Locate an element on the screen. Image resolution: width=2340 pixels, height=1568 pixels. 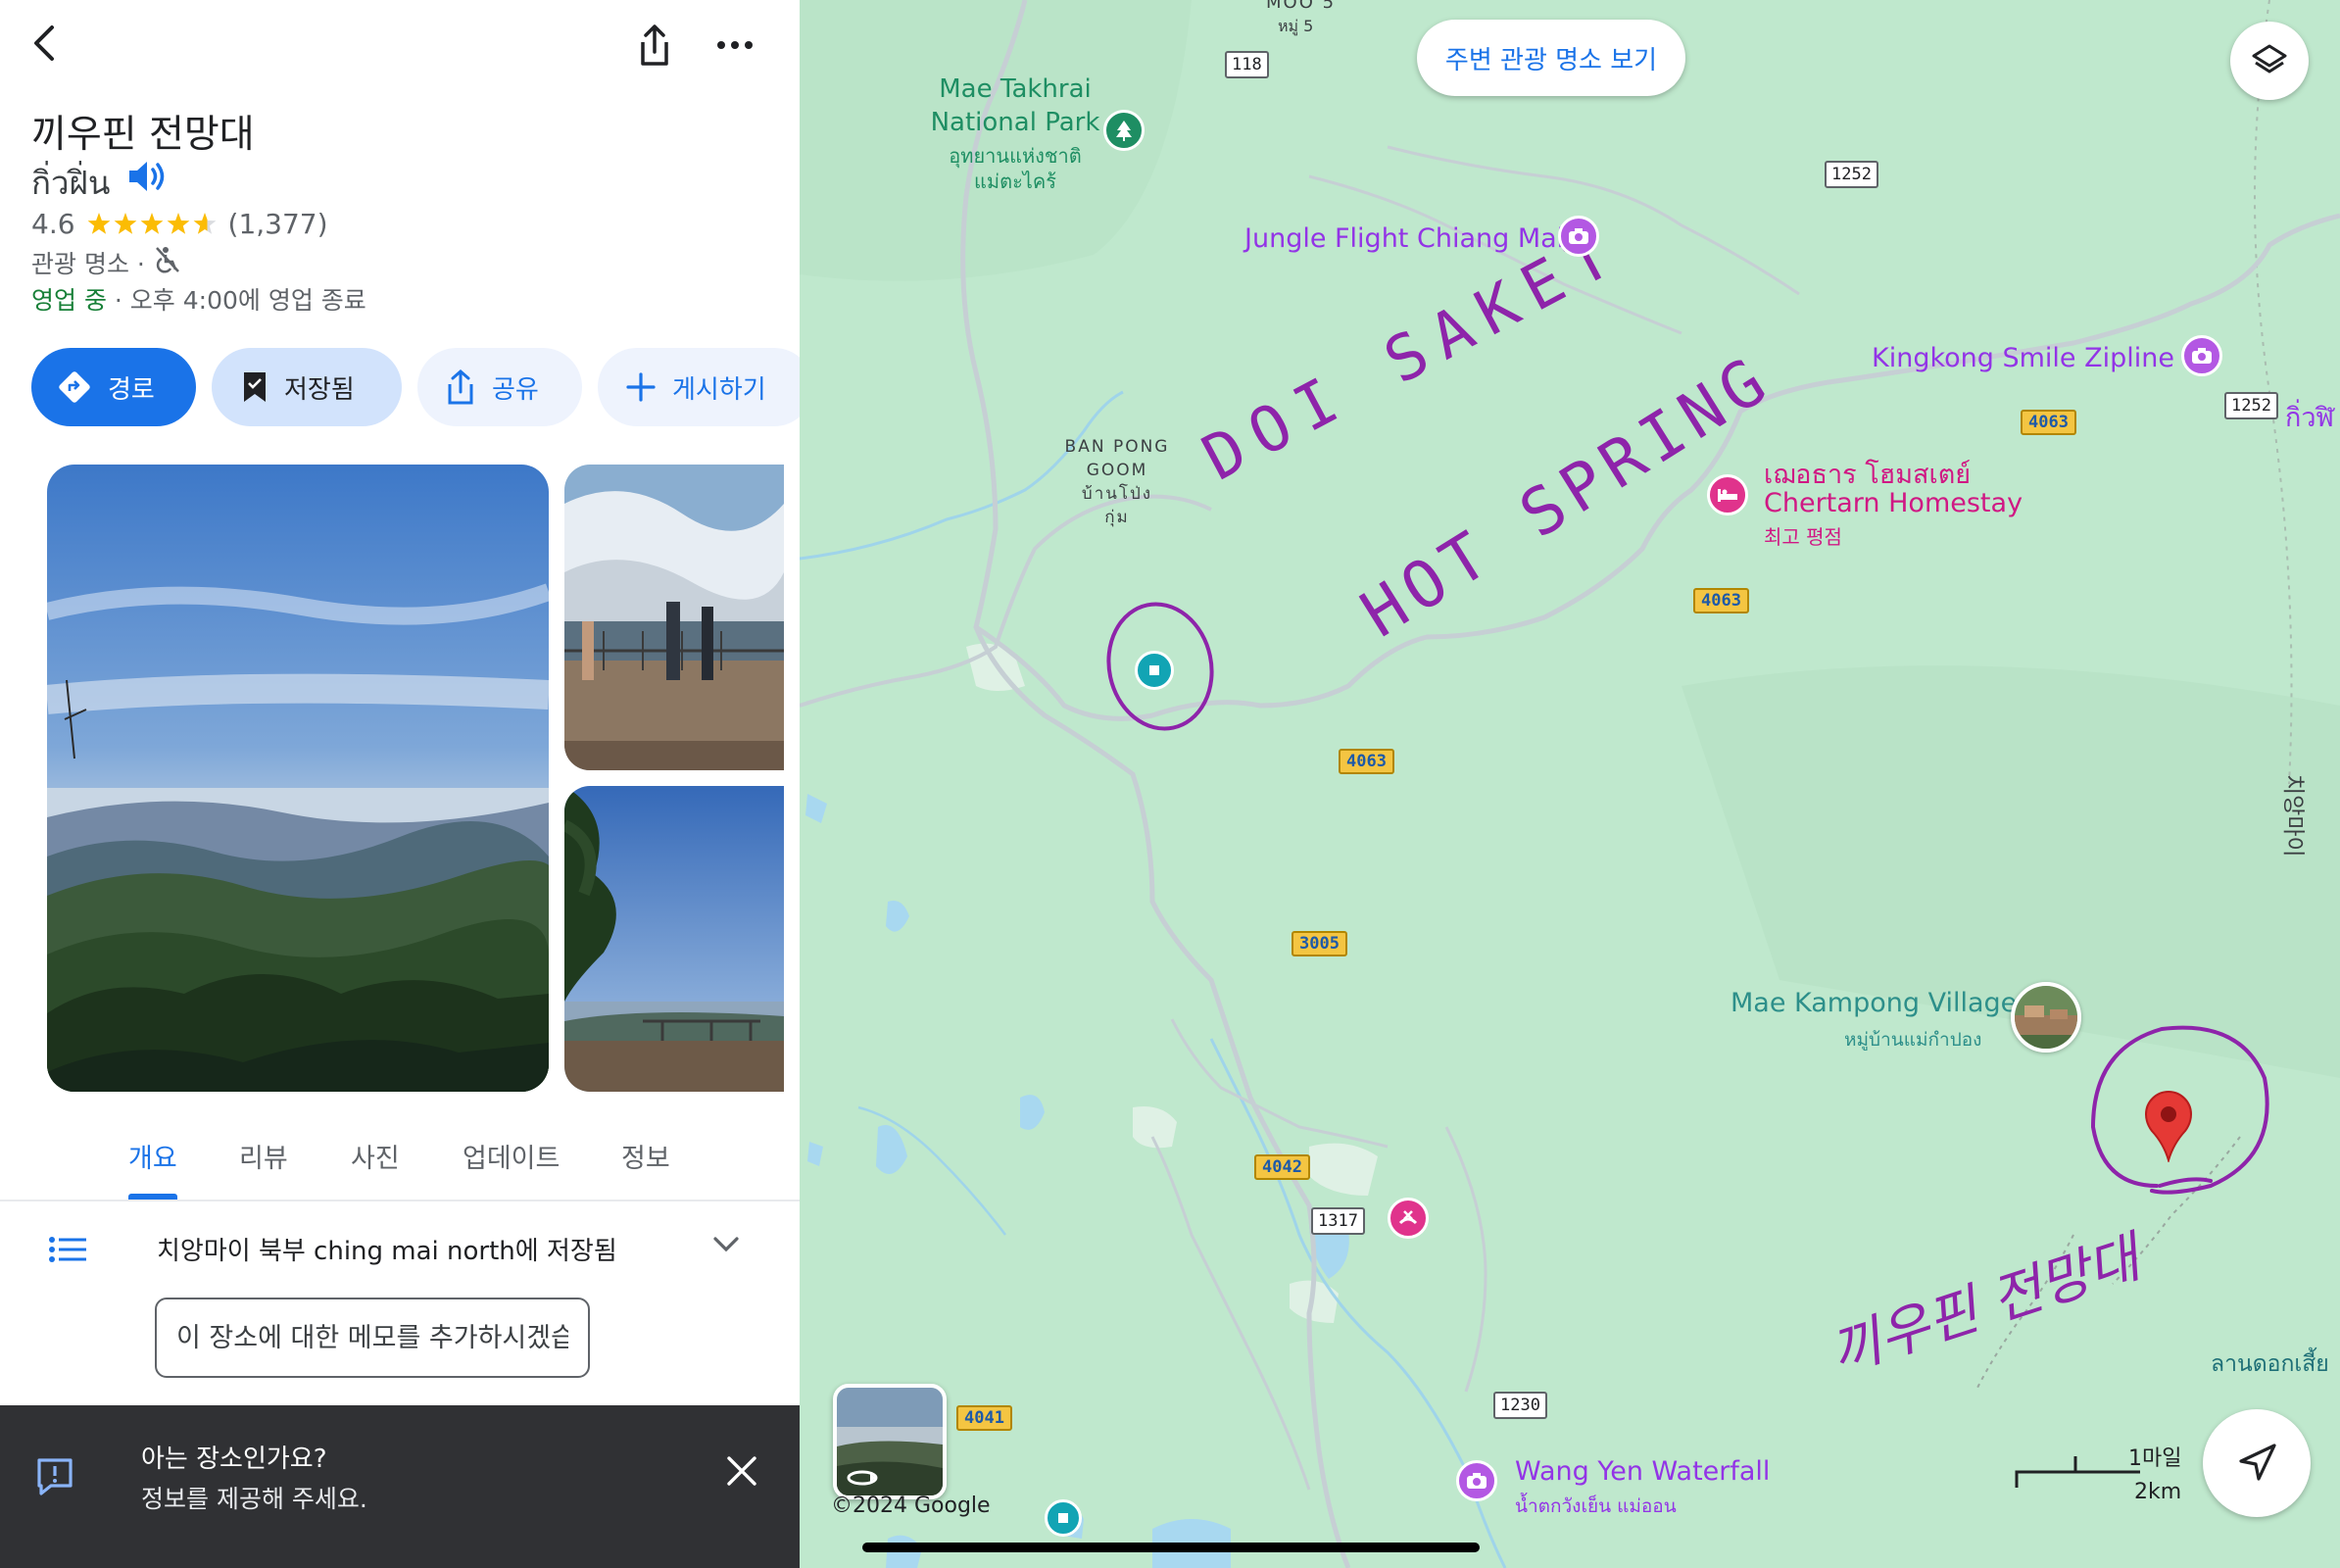
saved-list-row: 치앙마이 북부 ching mai north에 저장됨 is located at coordinates (400, 1249).